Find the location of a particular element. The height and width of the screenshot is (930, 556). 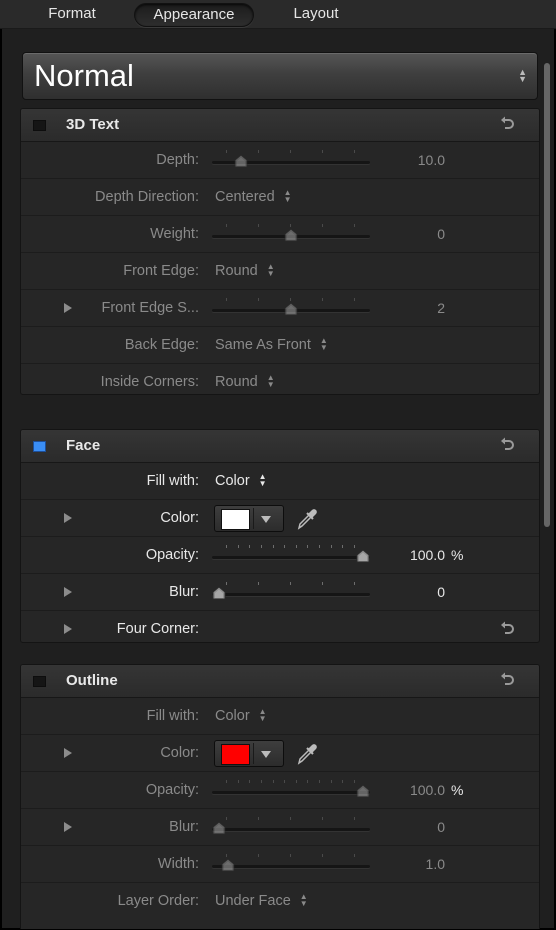

param-row-blur: Blur: 0 is located at coordinates (280, 827).